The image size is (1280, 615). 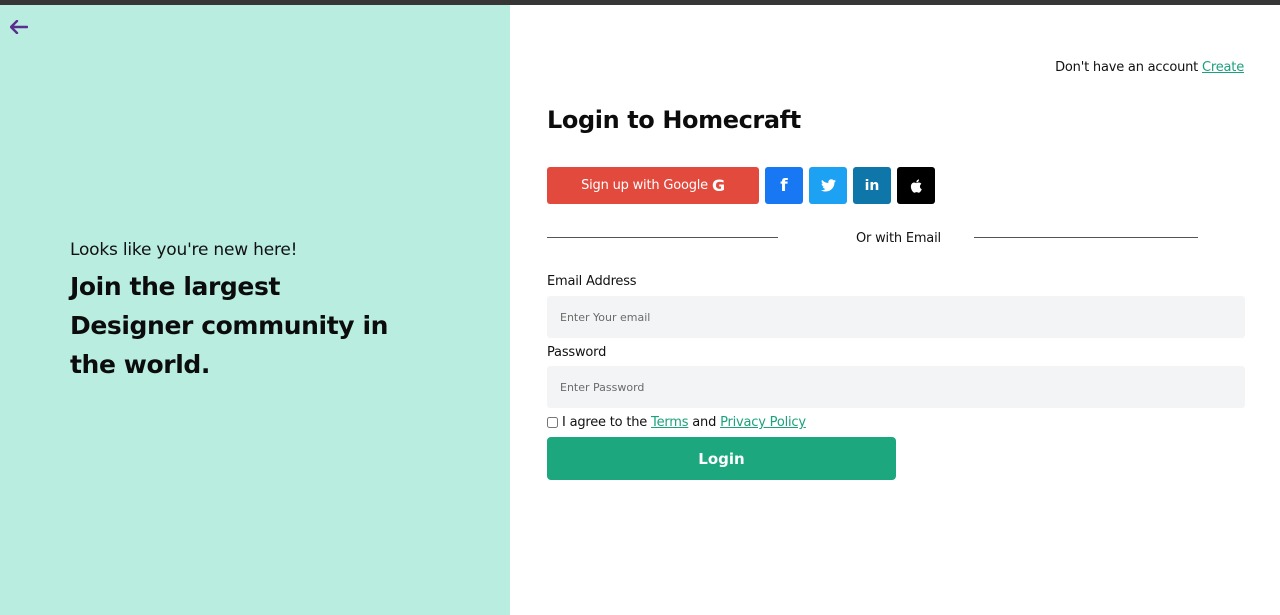 I want to click on twitter-login-button, so click(x=828, y=185).